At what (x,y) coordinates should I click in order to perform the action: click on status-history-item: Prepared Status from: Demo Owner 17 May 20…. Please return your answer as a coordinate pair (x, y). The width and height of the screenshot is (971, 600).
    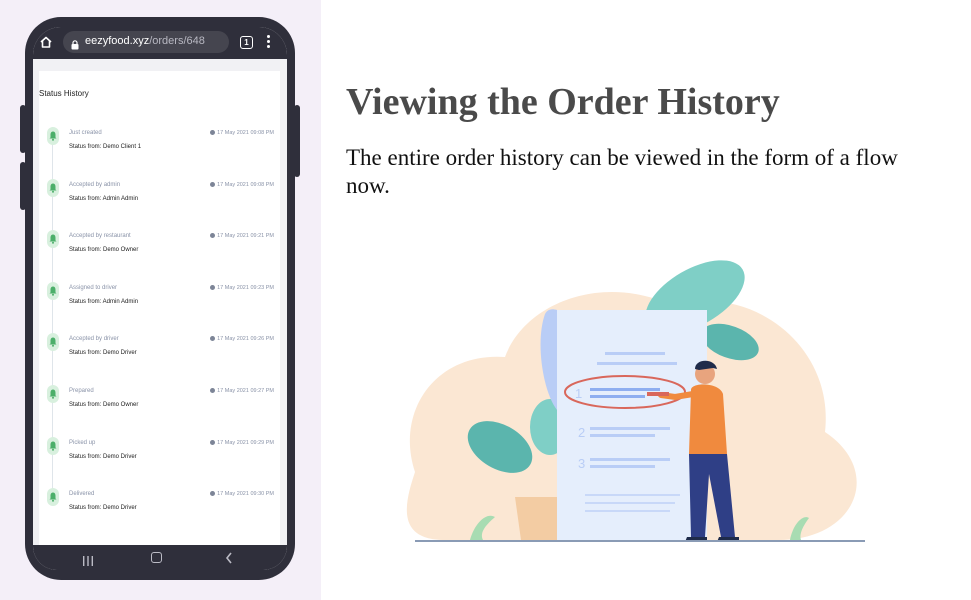
    Looking at the image, I should click on (159, 405).